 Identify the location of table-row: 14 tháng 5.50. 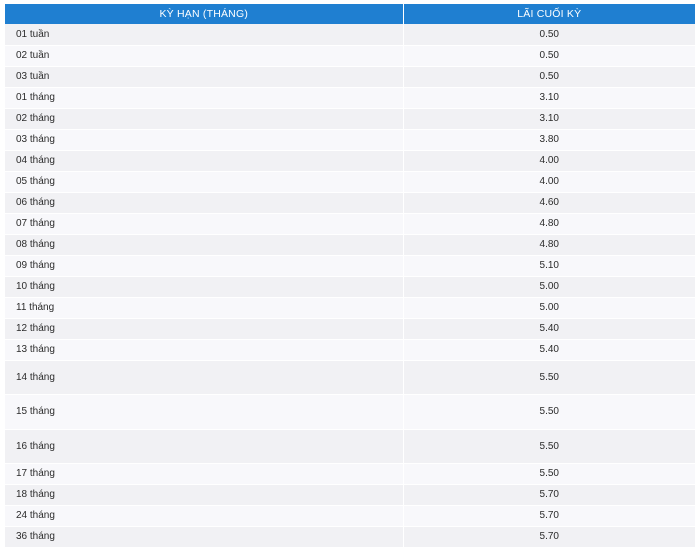
(350, 377).